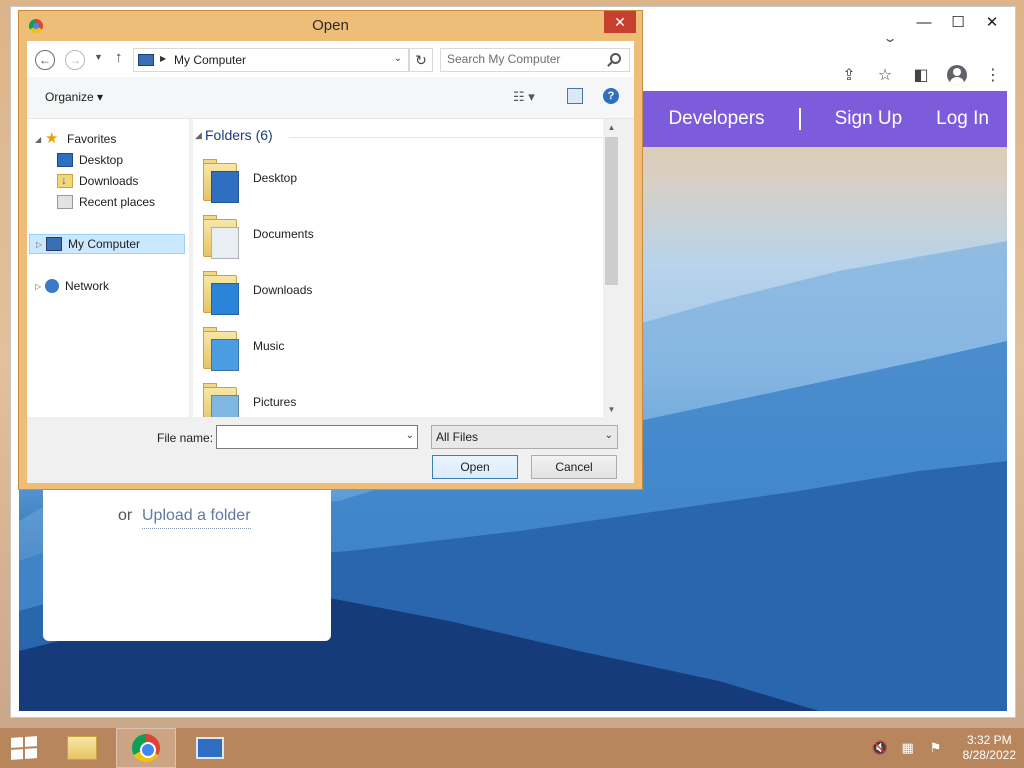  What do you see at coordinates (716, 119) in the screenshot?
I see `developers-link: Developers` at bounding box center [716, 119].